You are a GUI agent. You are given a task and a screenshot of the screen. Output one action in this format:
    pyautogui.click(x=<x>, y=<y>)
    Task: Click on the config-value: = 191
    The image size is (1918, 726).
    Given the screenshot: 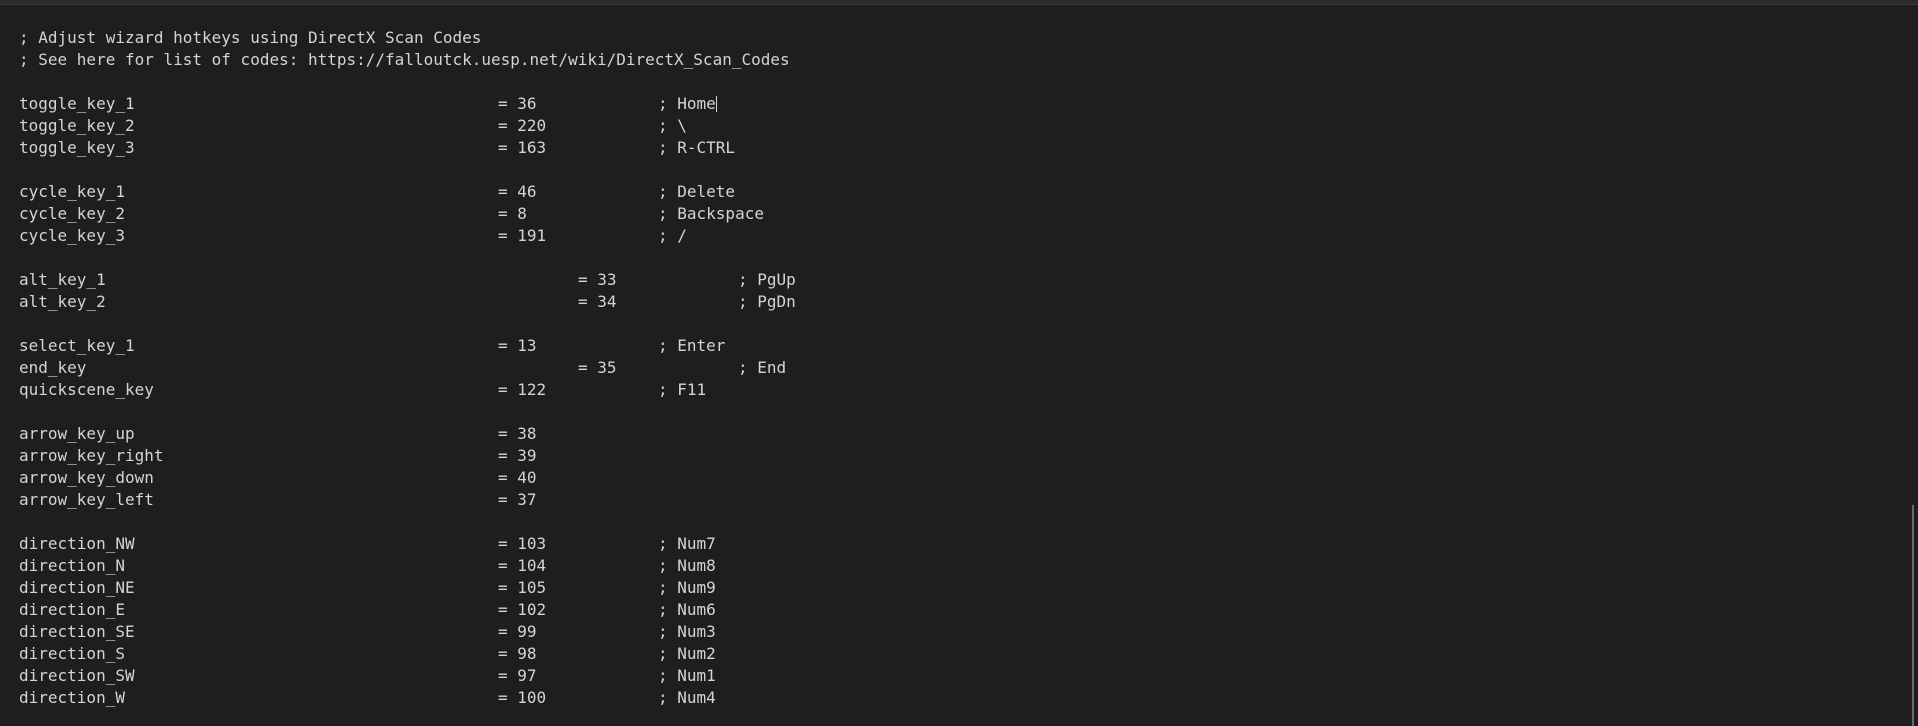 What is the action you would take?
    pyautogui.click(x=522, y=235)
    